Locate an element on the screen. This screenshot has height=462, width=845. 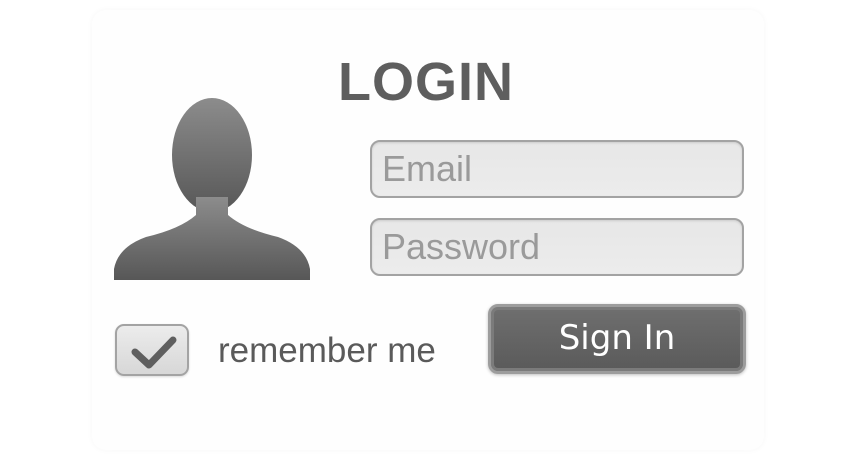
remember-me-checkbox is located at coordinates (152, 350).